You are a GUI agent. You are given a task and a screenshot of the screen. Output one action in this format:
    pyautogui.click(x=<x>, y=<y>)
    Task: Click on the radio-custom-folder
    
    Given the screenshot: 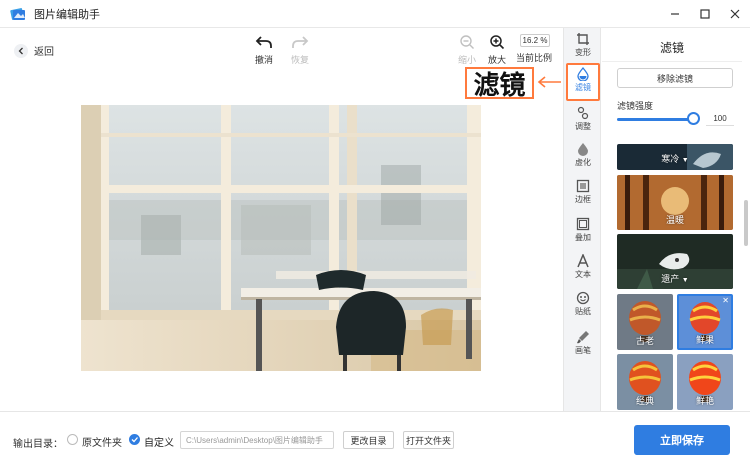 What is the action you would take?
    pyautogui.click(x=134, y=439)
    